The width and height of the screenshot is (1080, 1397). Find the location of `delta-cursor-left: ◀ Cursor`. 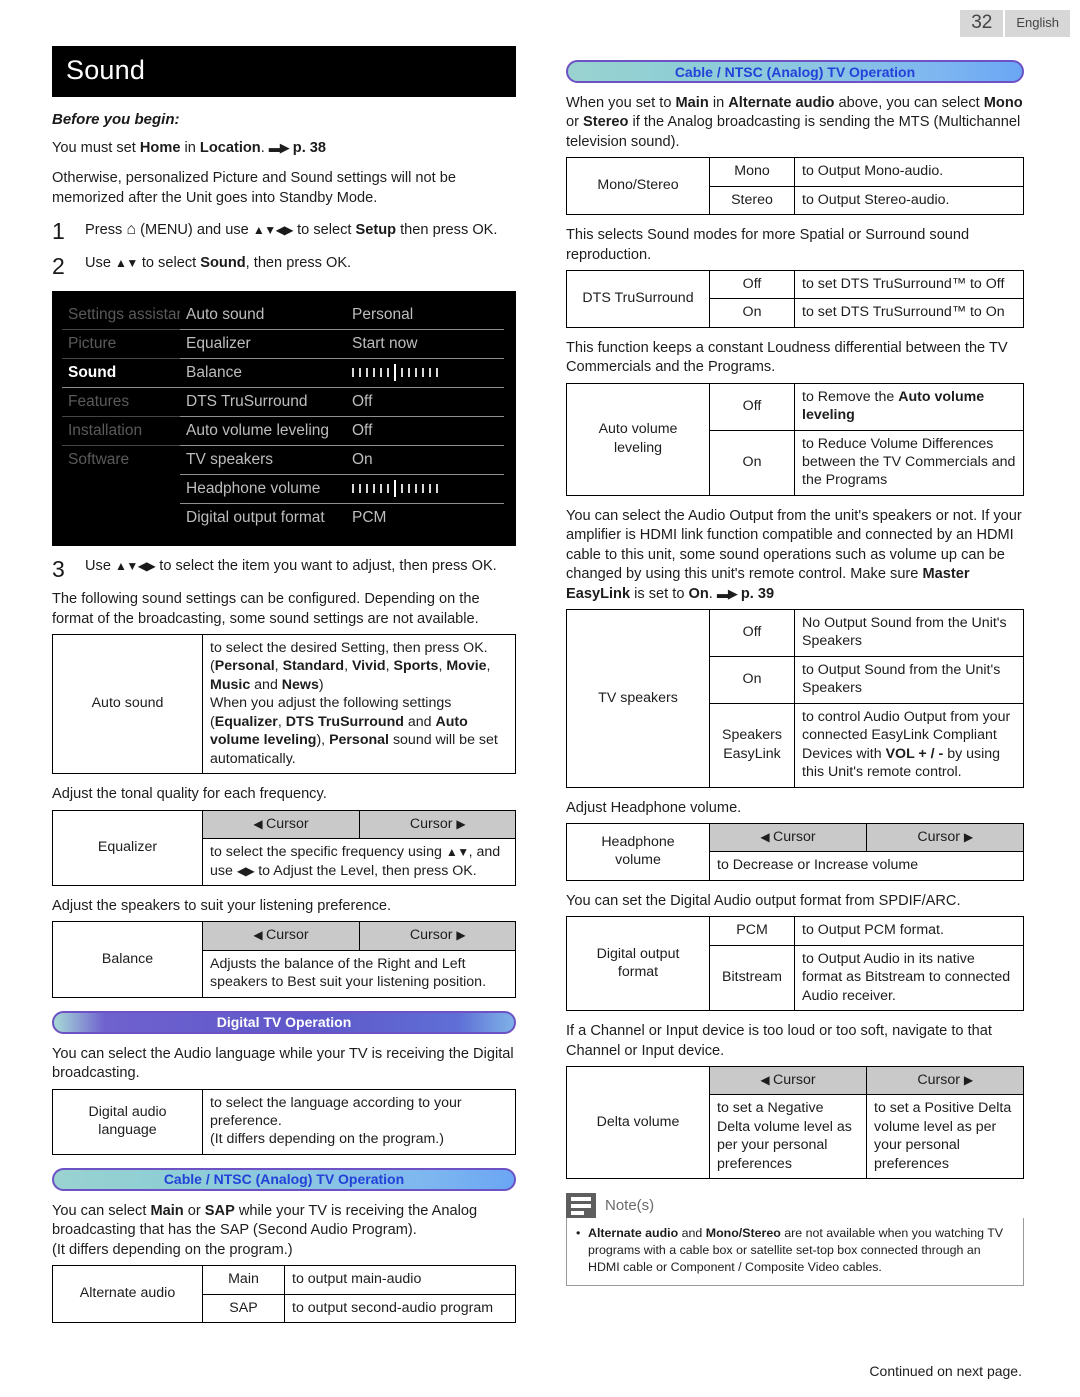

delta-cursor-left: ◀ Cursor is located at coordinates (788, 1080).